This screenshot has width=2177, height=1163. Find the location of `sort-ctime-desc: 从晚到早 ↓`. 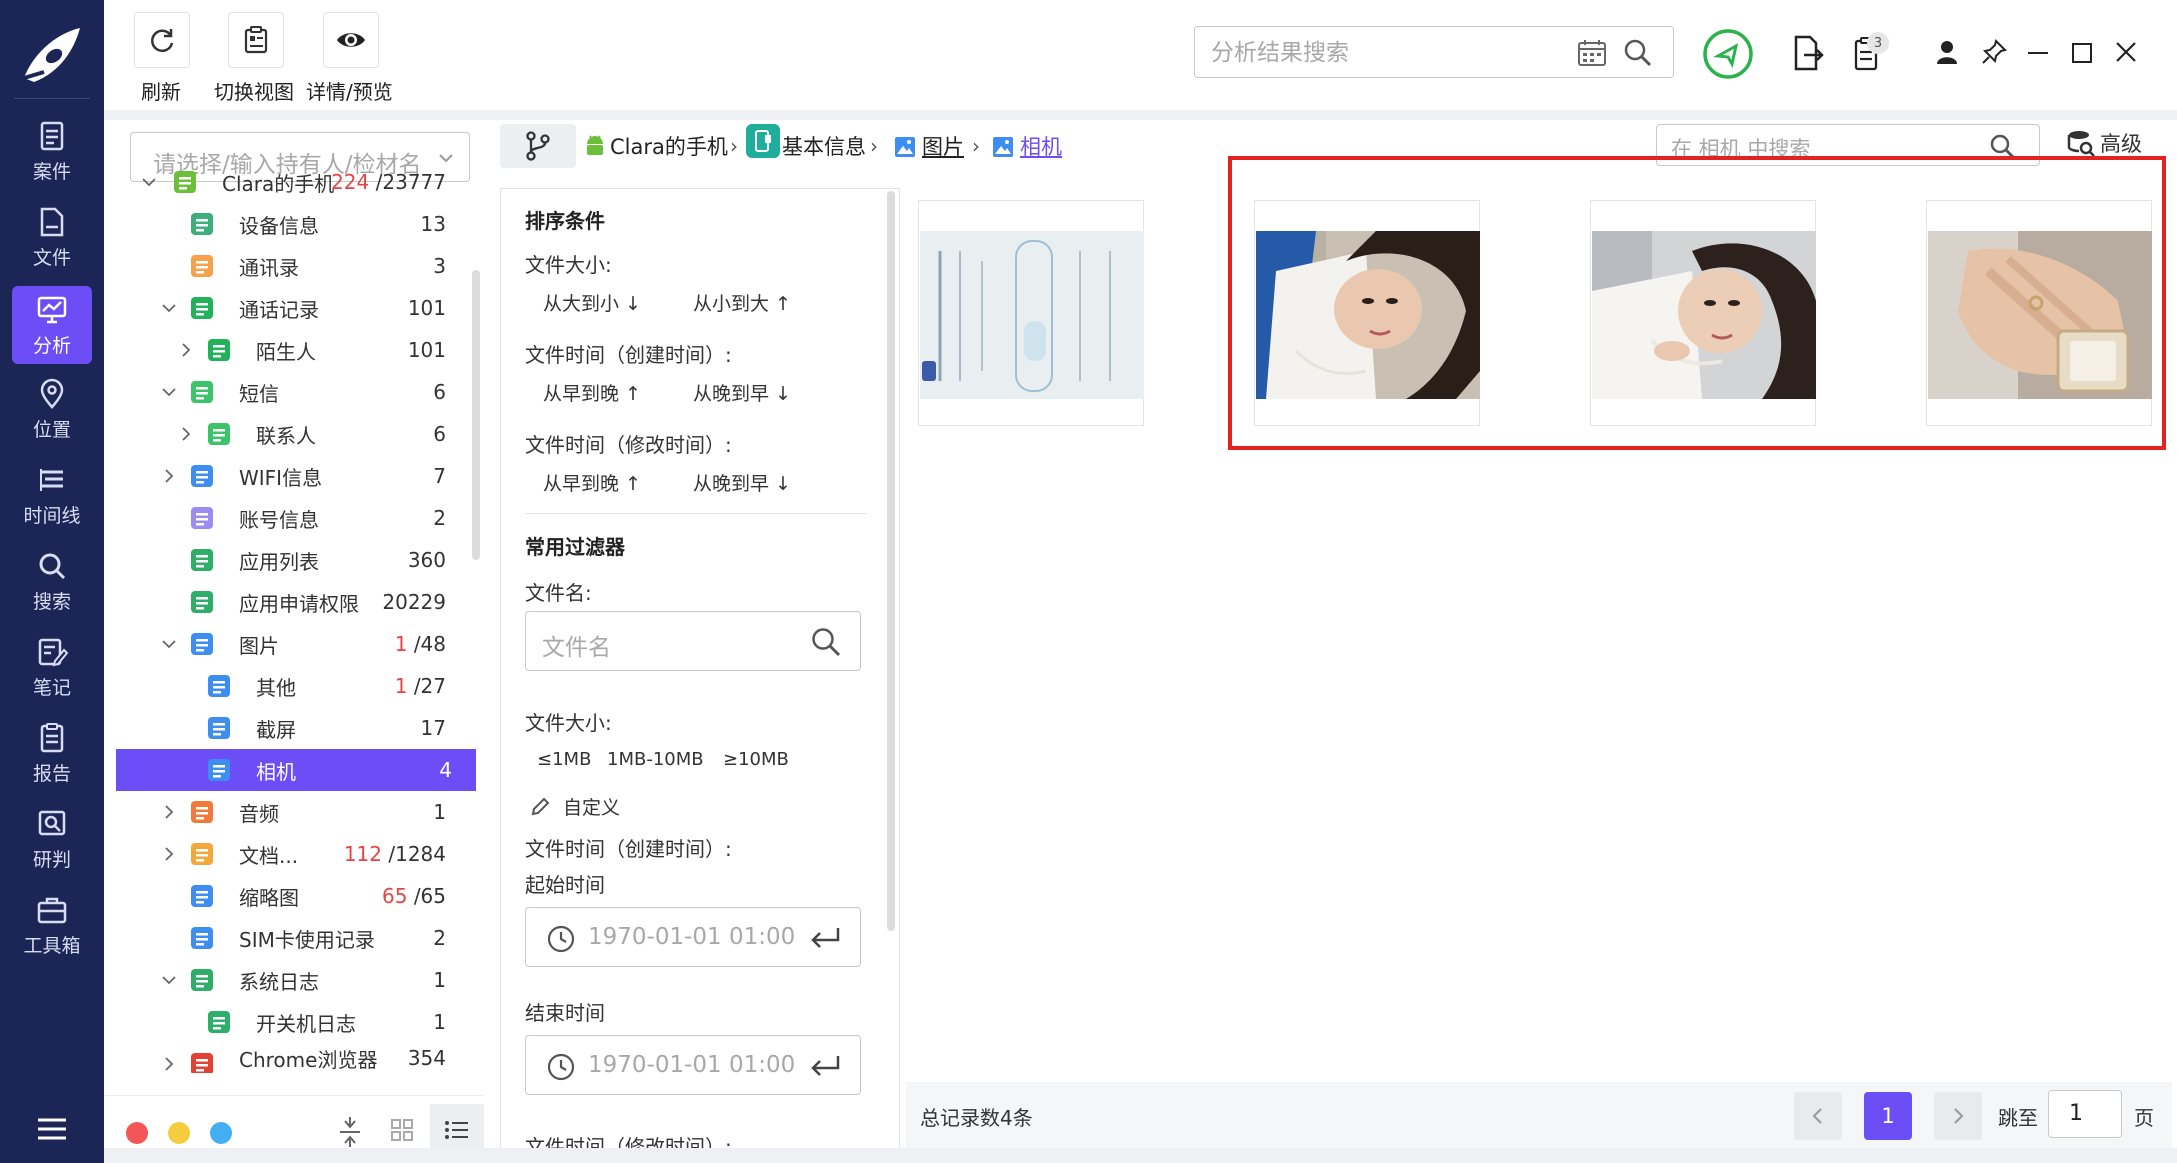

sort-ctime-desc: 从晚到早 ↓ is located at coordinates (742, 392).